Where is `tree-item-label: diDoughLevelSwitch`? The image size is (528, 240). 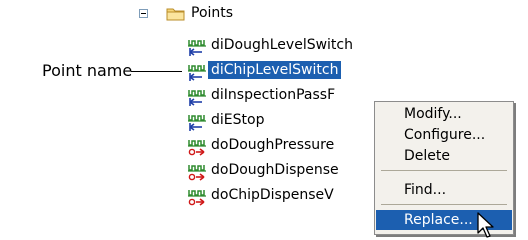 tree-item-label: diDoughLevelSwitch is located at coordinates (282, 45).